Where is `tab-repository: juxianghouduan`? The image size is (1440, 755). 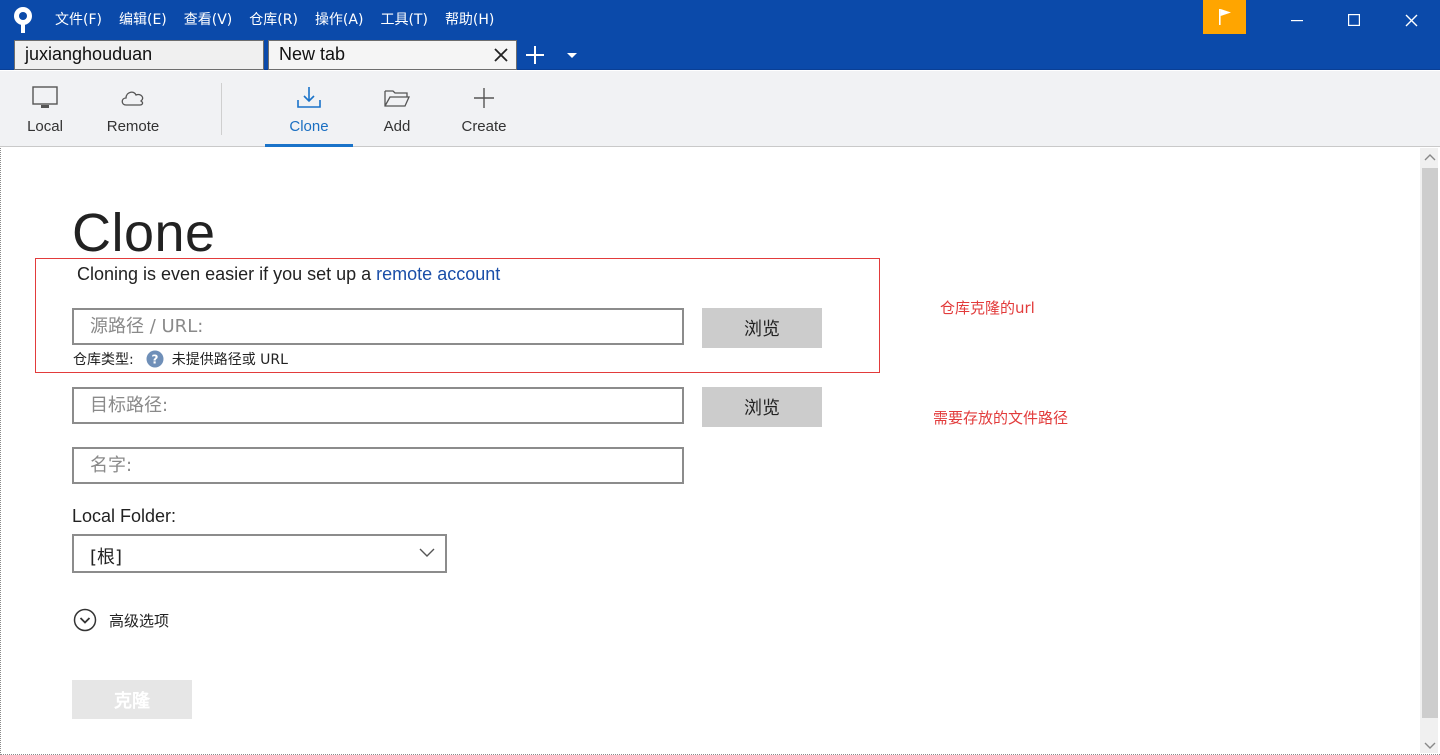 tab-repository: juxianghouduan is located at coordinates (139, 55).